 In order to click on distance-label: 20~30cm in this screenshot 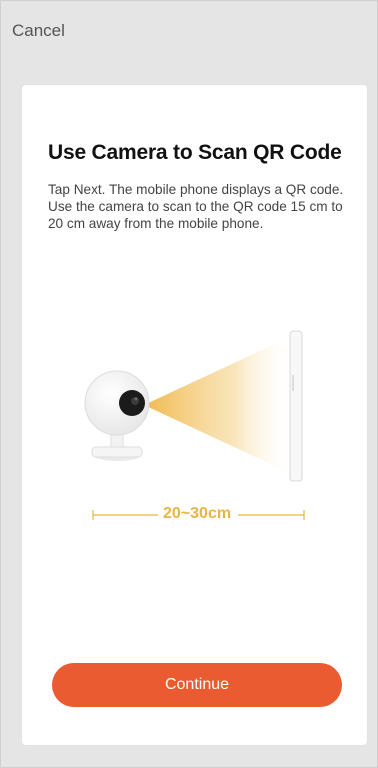, I will do `click(197, 513)`.